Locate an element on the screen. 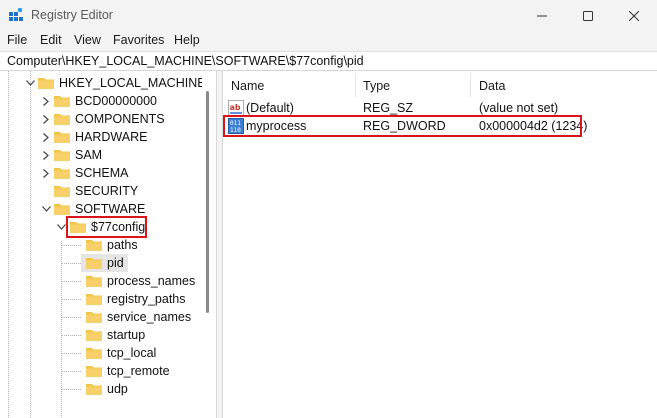 The height and width of the screenshot is (418, 657). tree-label: startup is located at coordinates (126, 335).